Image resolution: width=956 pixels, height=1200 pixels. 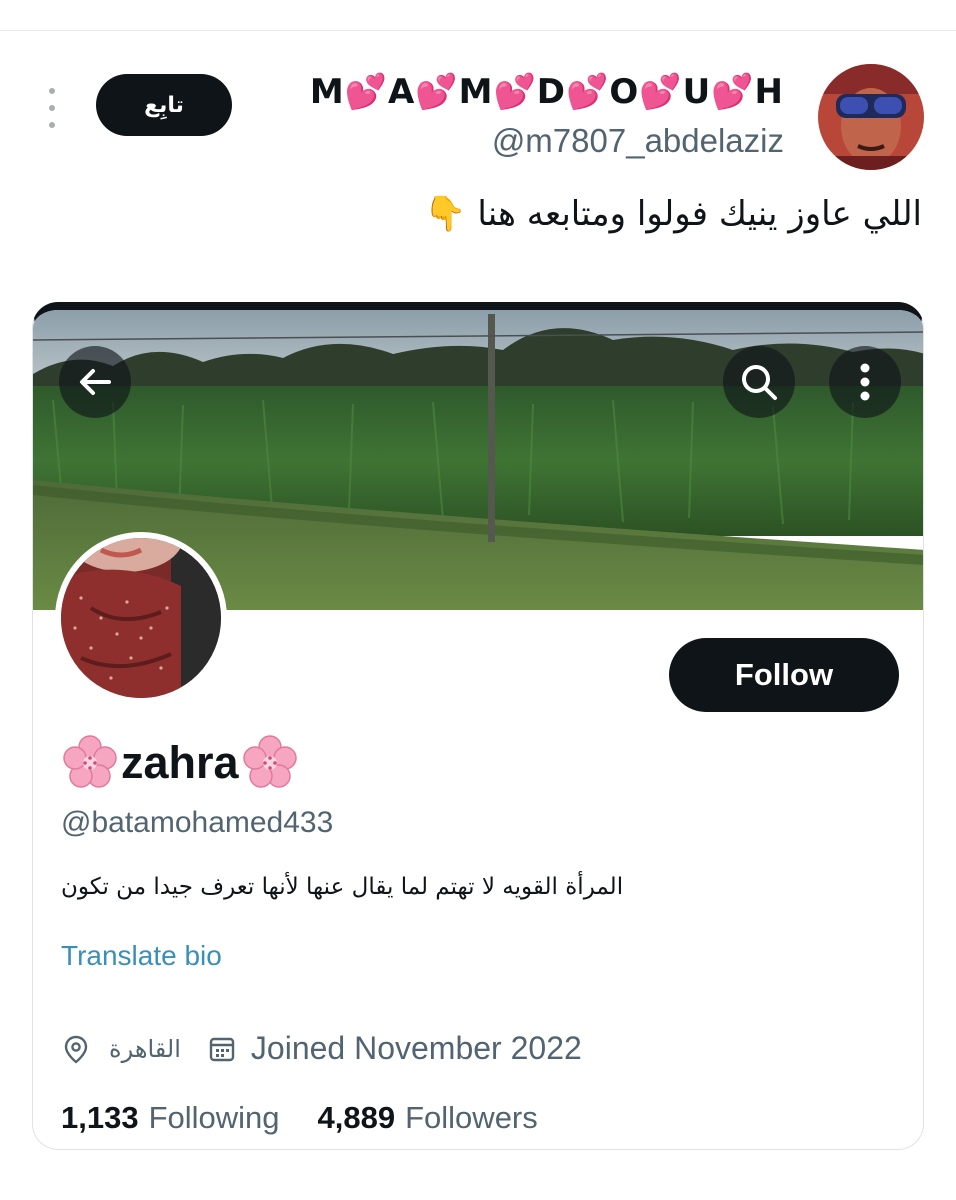 I want to click on profile-display-name: zahra, so click(x=180, y=763).